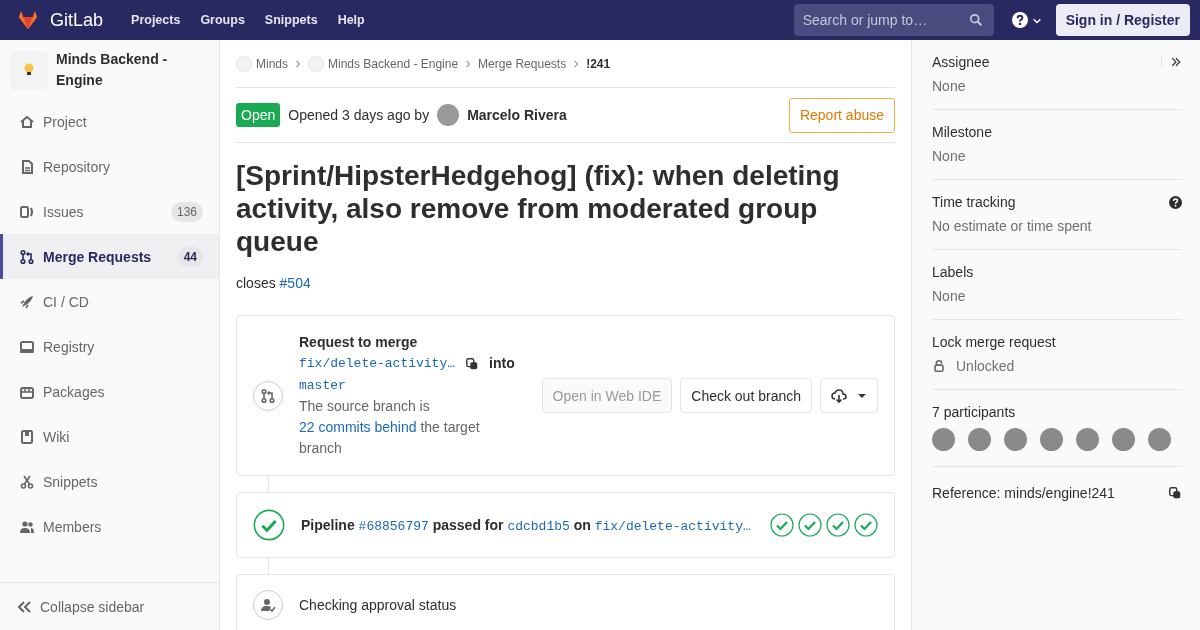 This screenshot has width=1200, height=630. What do you see at coordinates (132, 70) in the screenshot?
I see `project-name: Minds Backend - Engine` at bounding box center [132, 70].